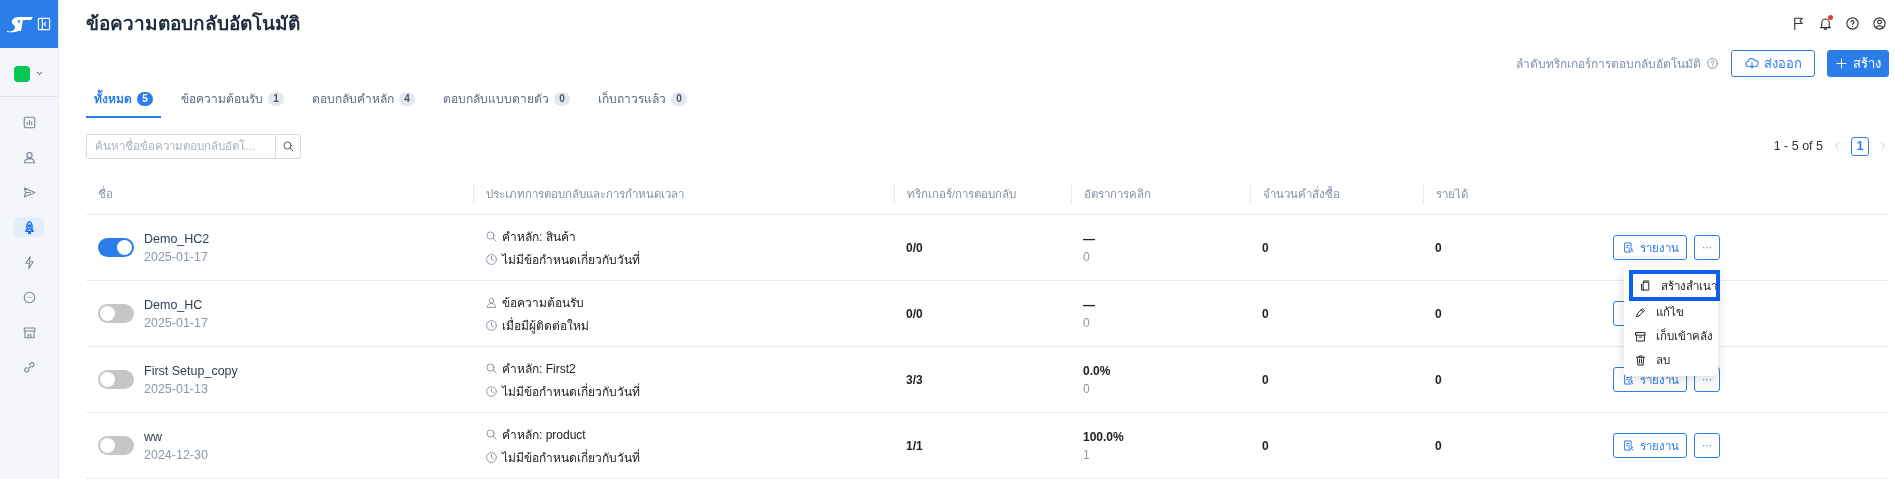 Image resolution: width=1895 pixels, height=479 pixels. What do you see at coordinates (539, 237) in the screenshot?
I see `reply-type: คำหลัก: สินค้า` at bounding box center [539, 237].